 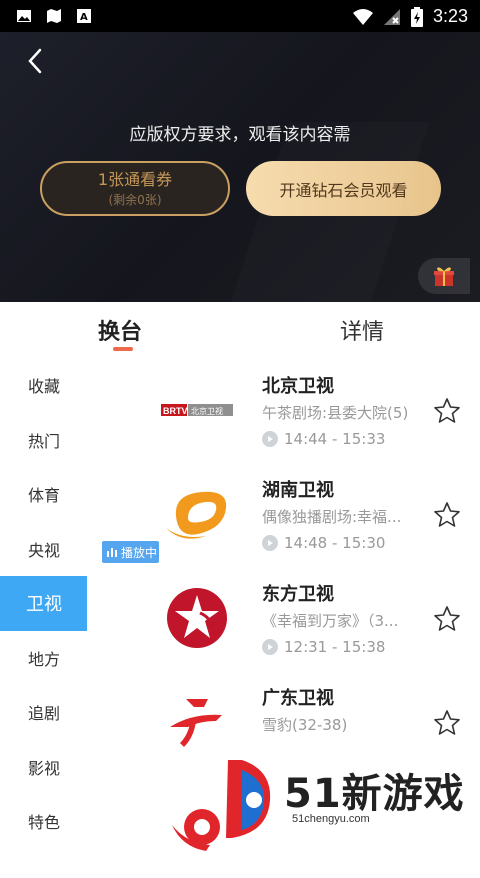 I want to click on copyright-notice: 应版权方要求，观看该内容需, so click(x=240, y=135).